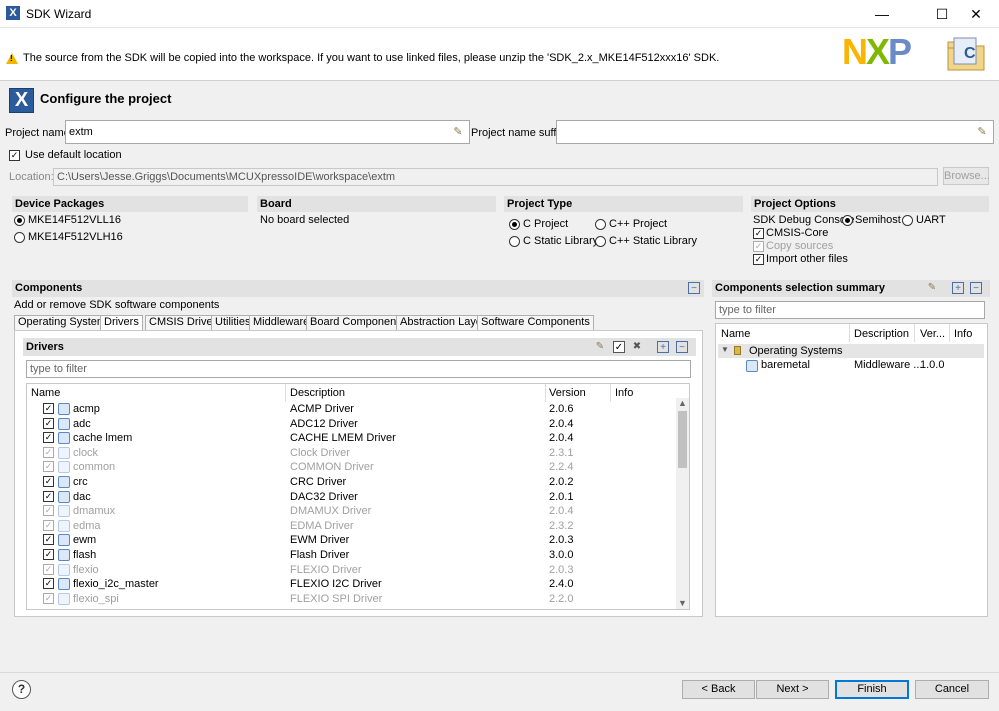 This screenshot has height=711, width=999. I want to click on summary-col-name: Name, so click(735, 334).